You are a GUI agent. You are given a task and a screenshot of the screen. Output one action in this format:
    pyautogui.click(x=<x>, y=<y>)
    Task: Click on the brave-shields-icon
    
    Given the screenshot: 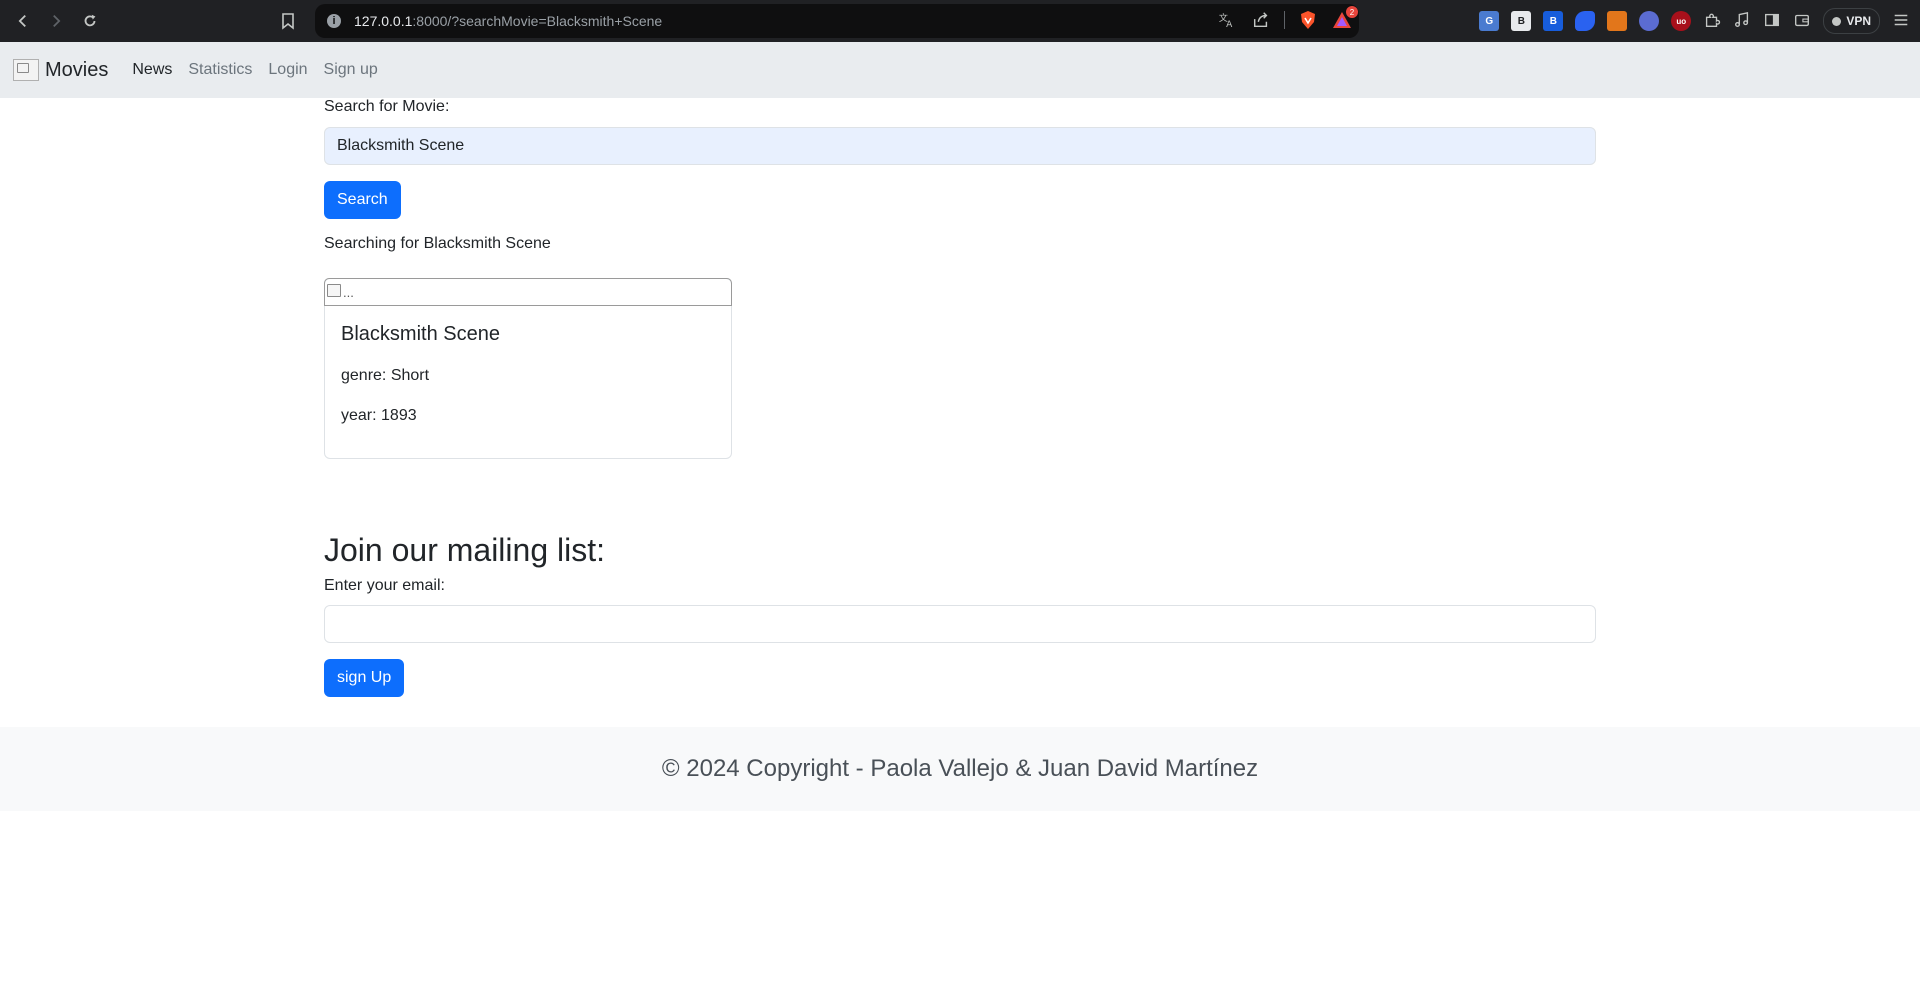 What is the action you would take?
    pyautogui.click(x=1308, y=20)
    